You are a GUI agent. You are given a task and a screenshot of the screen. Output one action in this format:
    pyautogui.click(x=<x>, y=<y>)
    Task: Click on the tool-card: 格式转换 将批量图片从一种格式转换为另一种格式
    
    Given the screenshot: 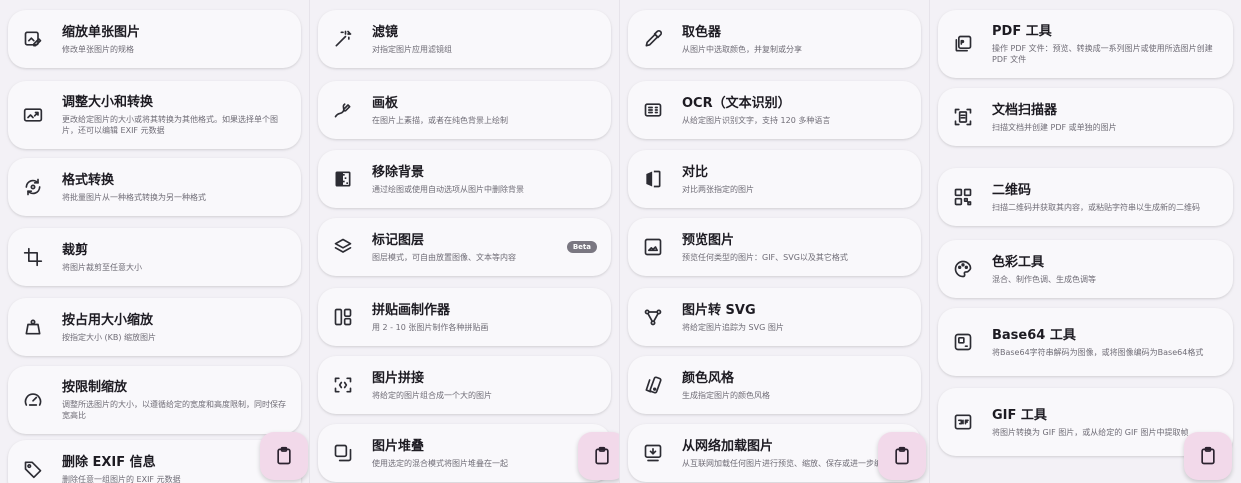 What is the action you would take?
    pyautogui.click(x=154, y=187)
    